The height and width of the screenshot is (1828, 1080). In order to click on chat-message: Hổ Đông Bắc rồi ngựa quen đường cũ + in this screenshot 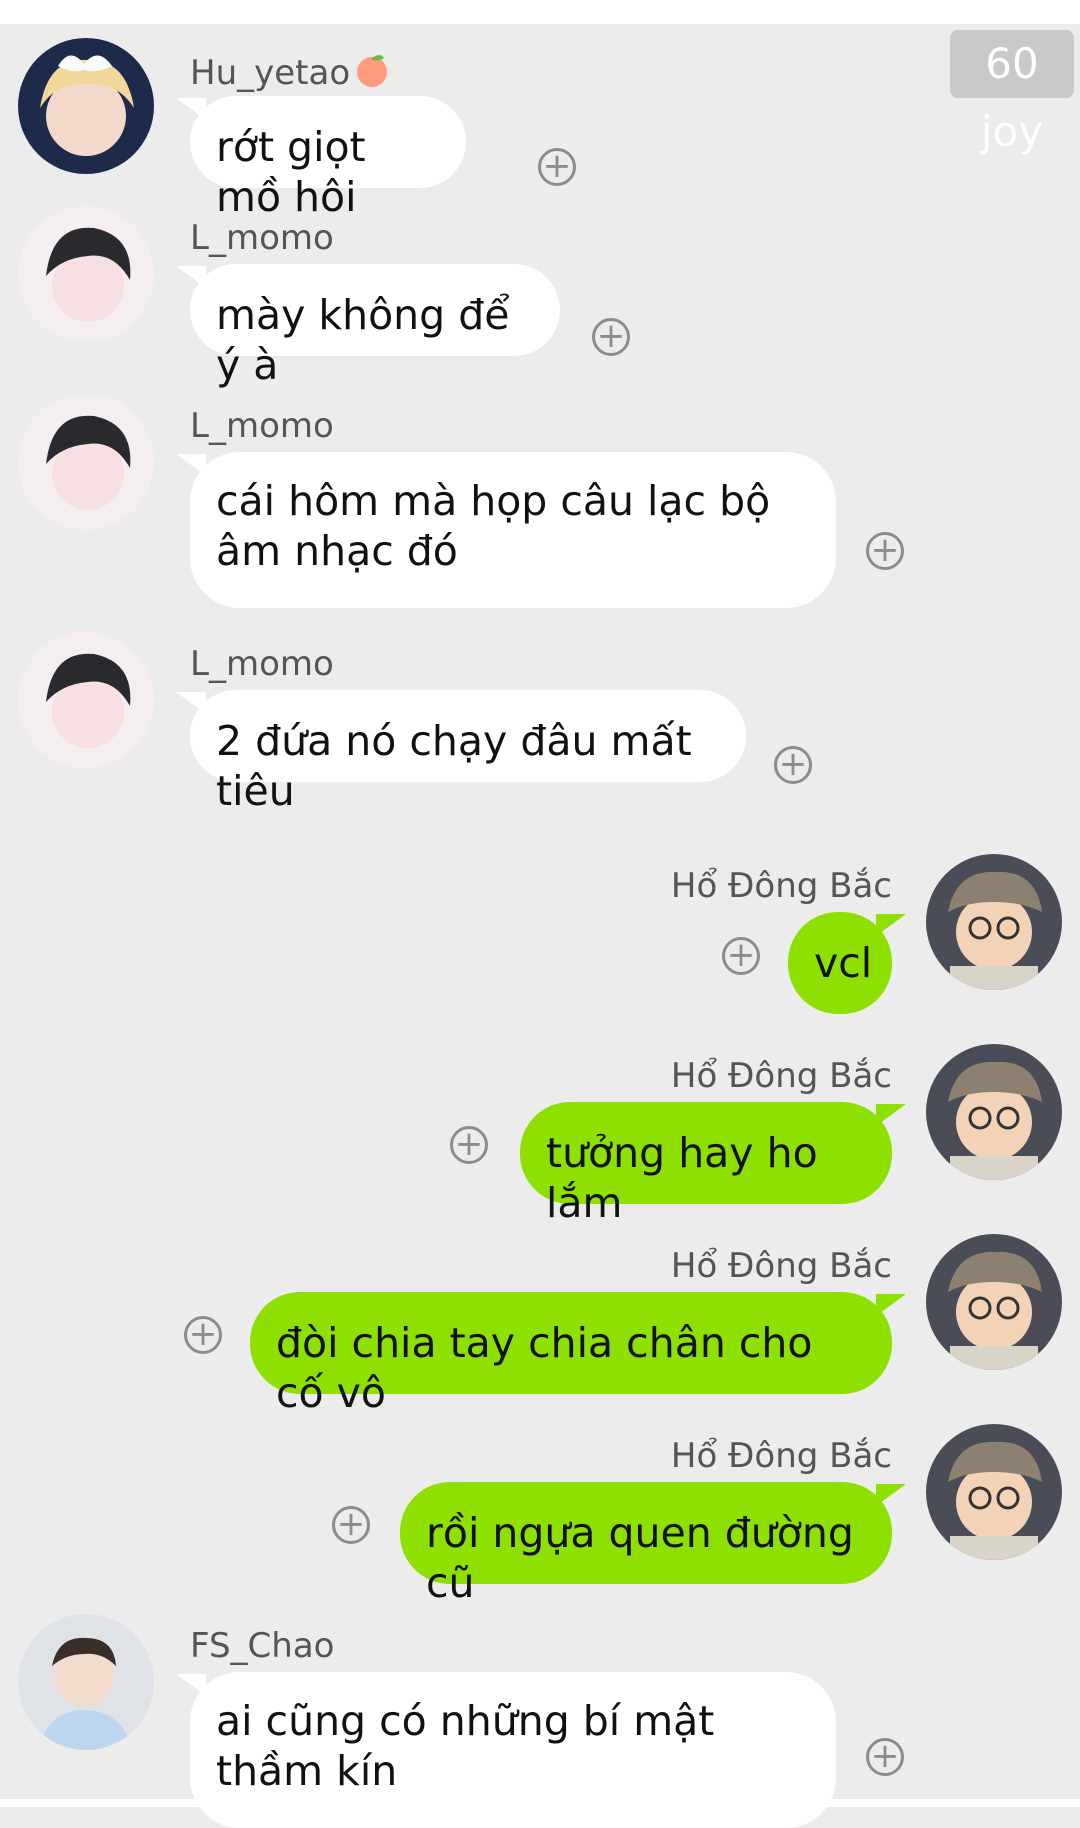, I will do `click(540, 1515)`.